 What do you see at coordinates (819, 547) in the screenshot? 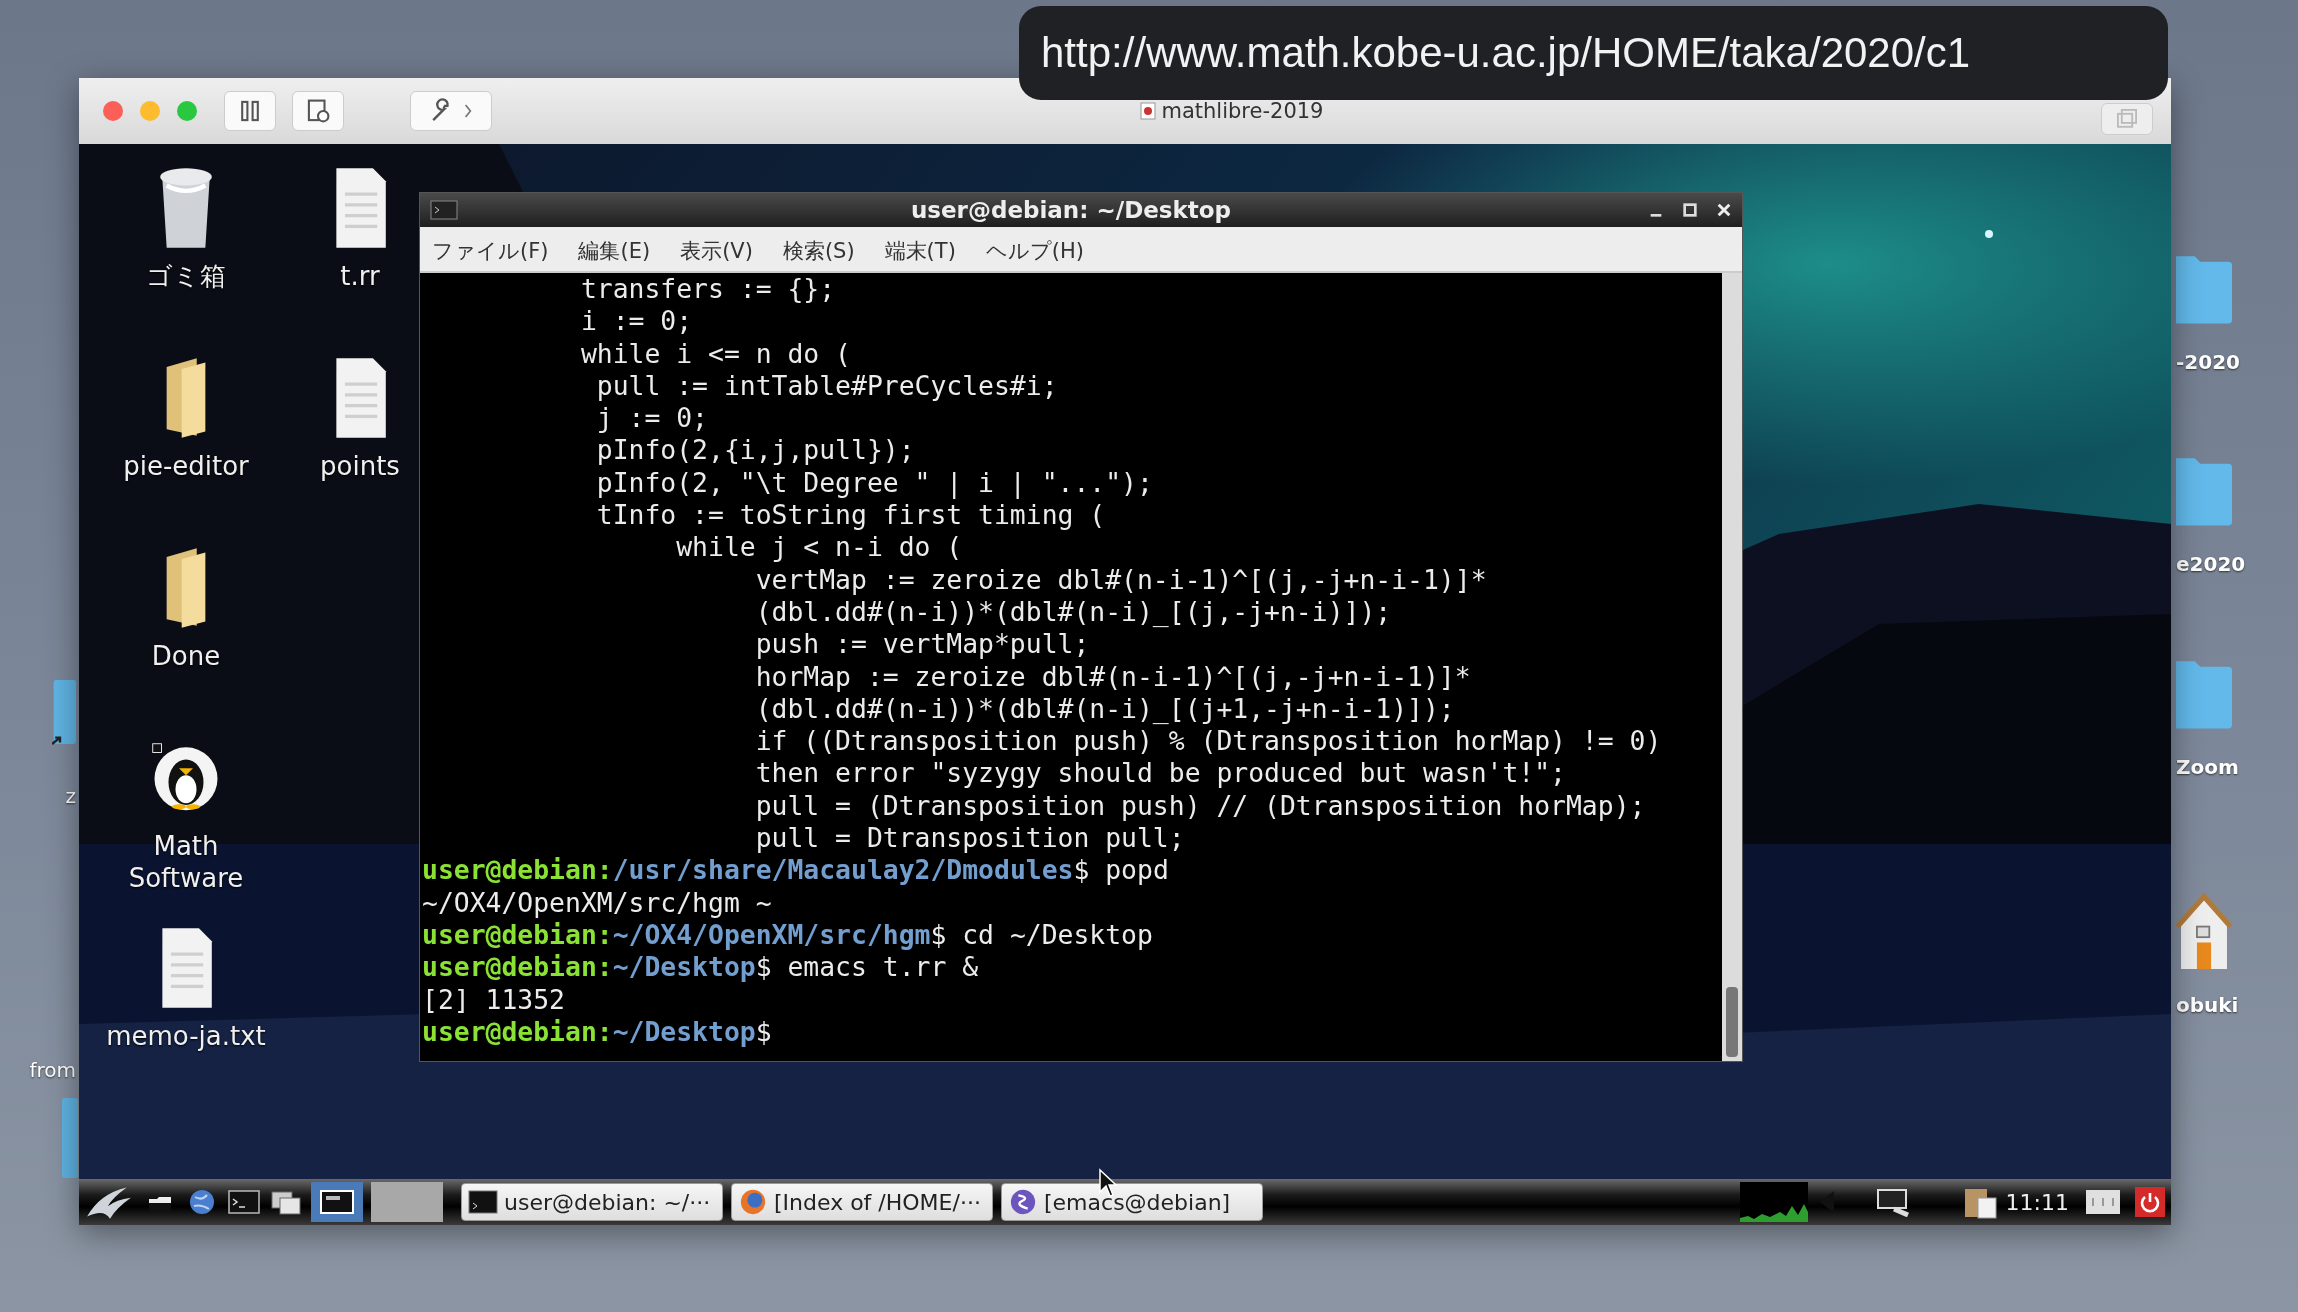
I see `terminal-line: while j < n-i do (` at bounding box center [819, 547].